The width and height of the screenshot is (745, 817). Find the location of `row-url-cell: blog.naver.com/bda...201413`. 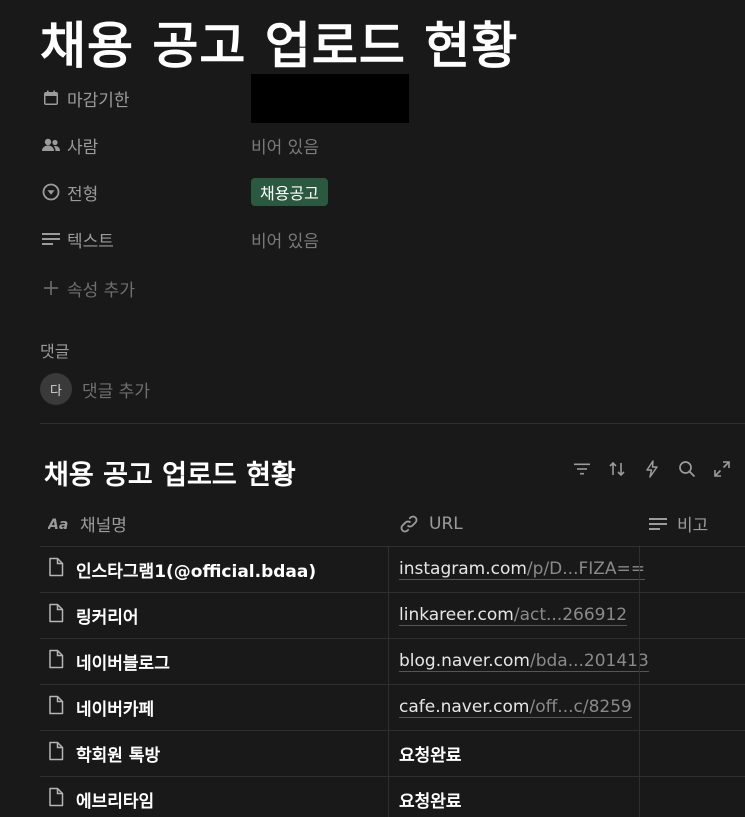

row-url-cell: blog.naver.com/bda...201413 is located at coordinates (518, 661).